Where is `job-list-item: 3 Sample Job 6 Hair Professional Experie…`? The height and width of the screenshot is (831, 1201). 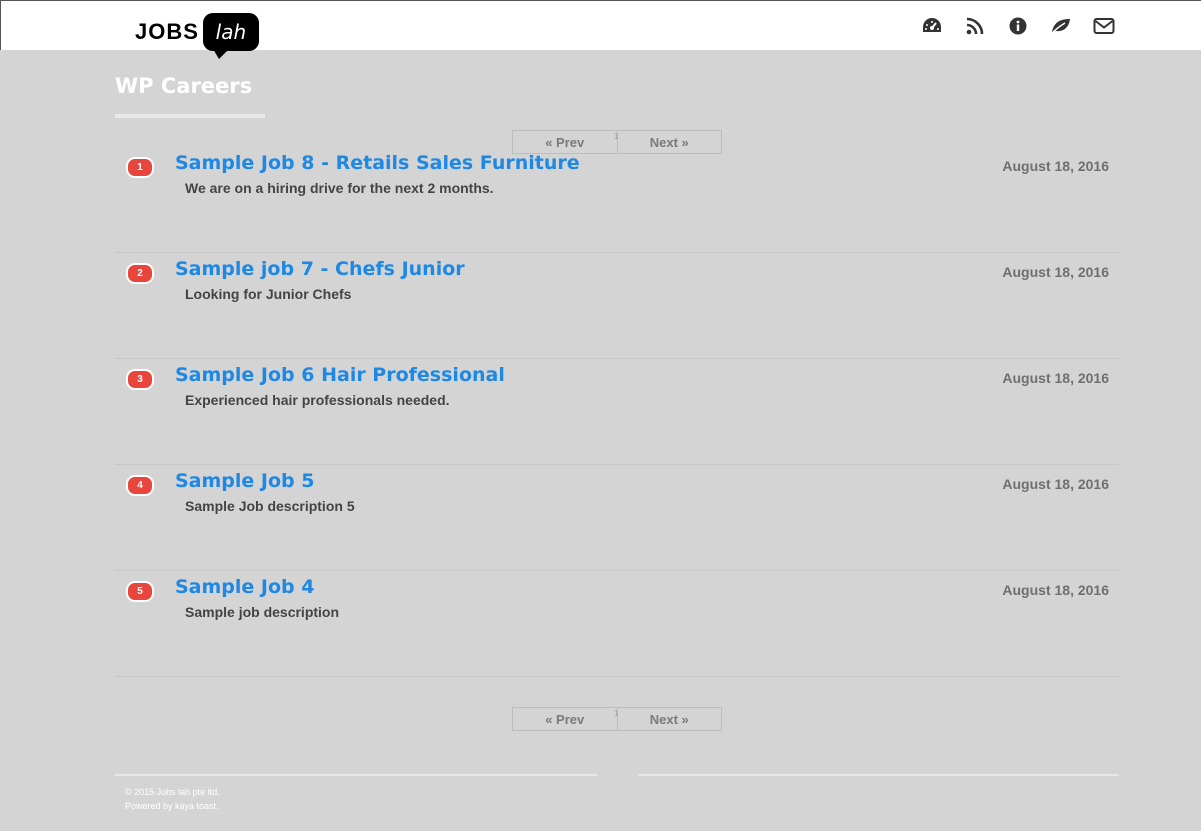
job-list-item: 3 Sample Job 6 Hair Professional Experie… is located at coordinates (617, 412).